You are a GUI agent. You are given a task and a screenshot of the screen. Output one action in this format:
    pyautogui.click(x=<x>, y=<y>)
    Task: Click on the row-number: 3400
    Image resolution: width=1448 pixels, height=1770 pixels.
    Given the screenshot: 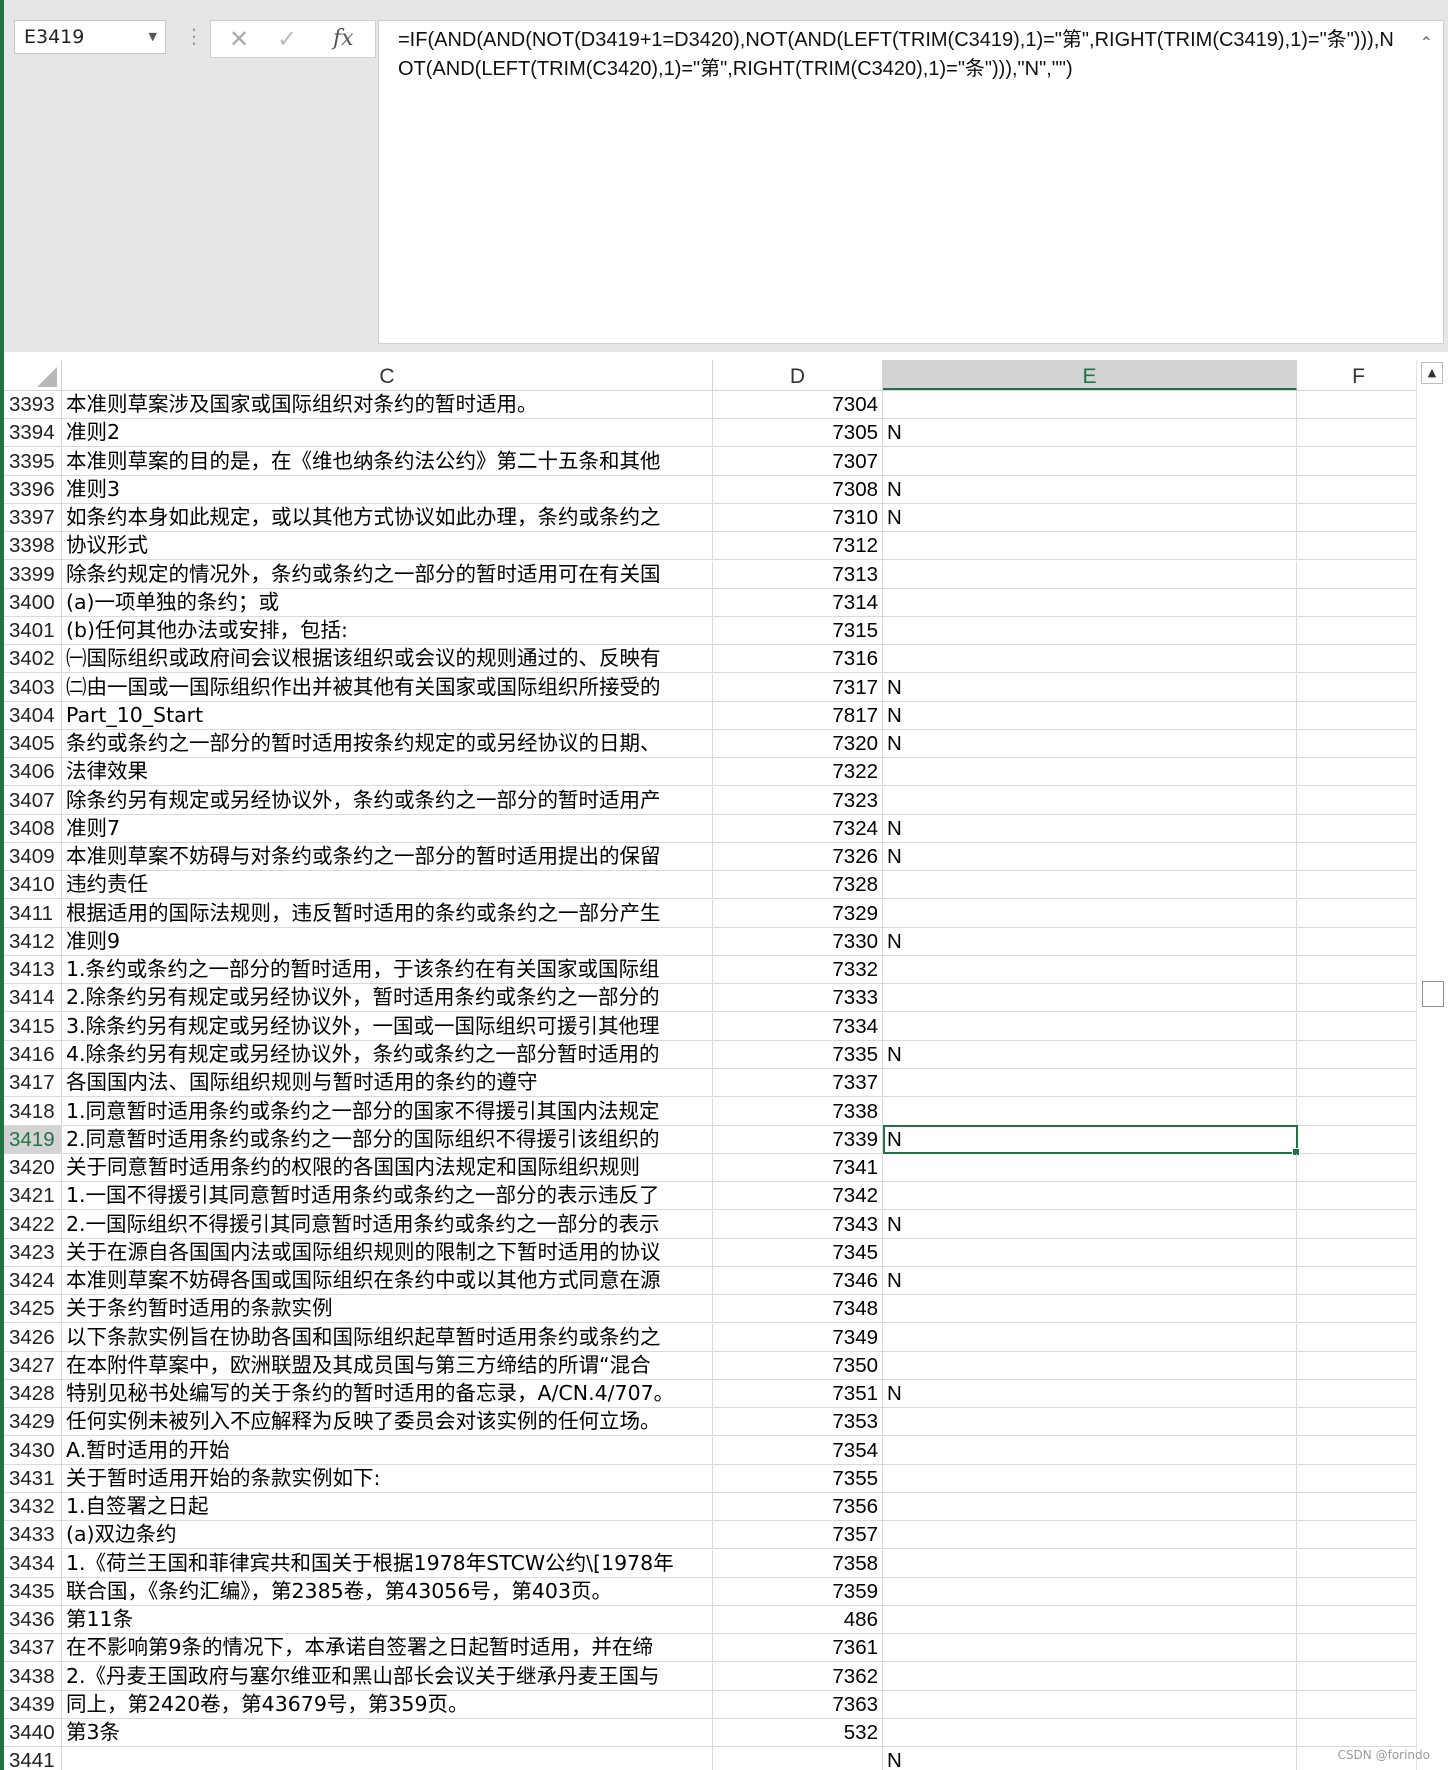 What is the action you would take?
    pyautogui.click(x=33, y=602)
    